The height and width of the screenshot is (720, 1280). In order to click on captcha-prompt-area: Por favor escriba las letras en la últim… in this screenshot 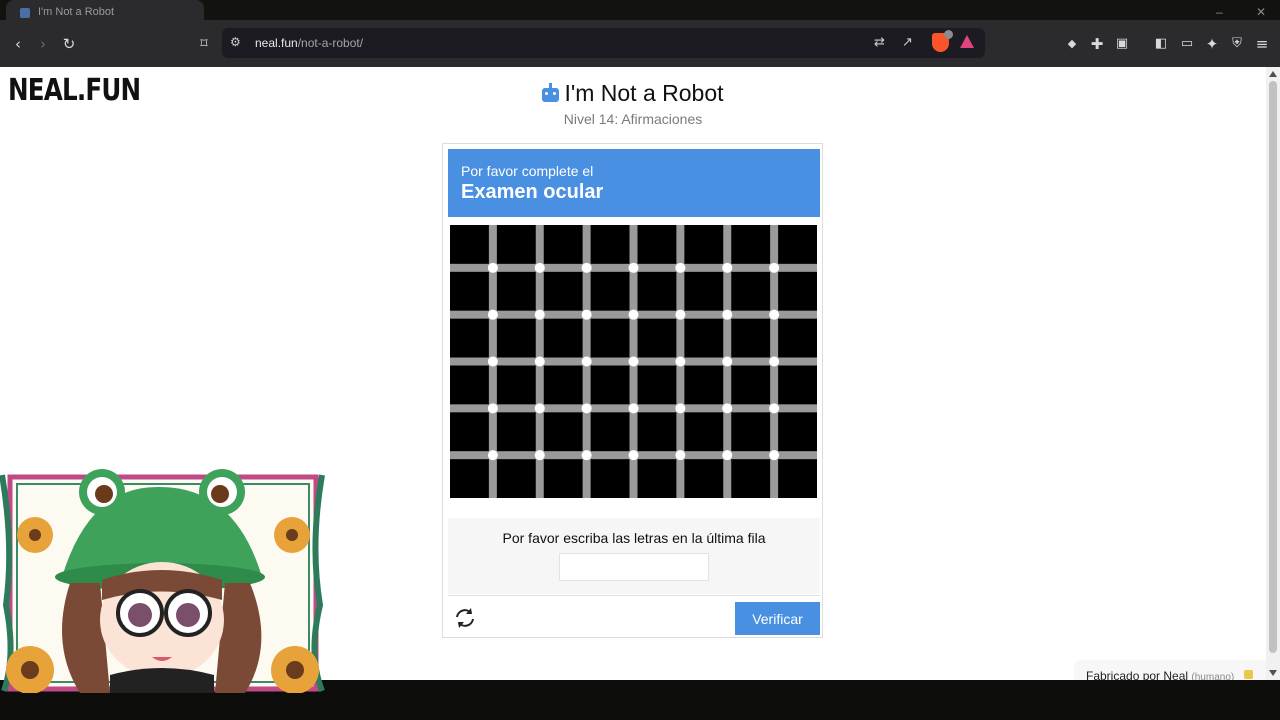, I will do `click(634, 556)`.